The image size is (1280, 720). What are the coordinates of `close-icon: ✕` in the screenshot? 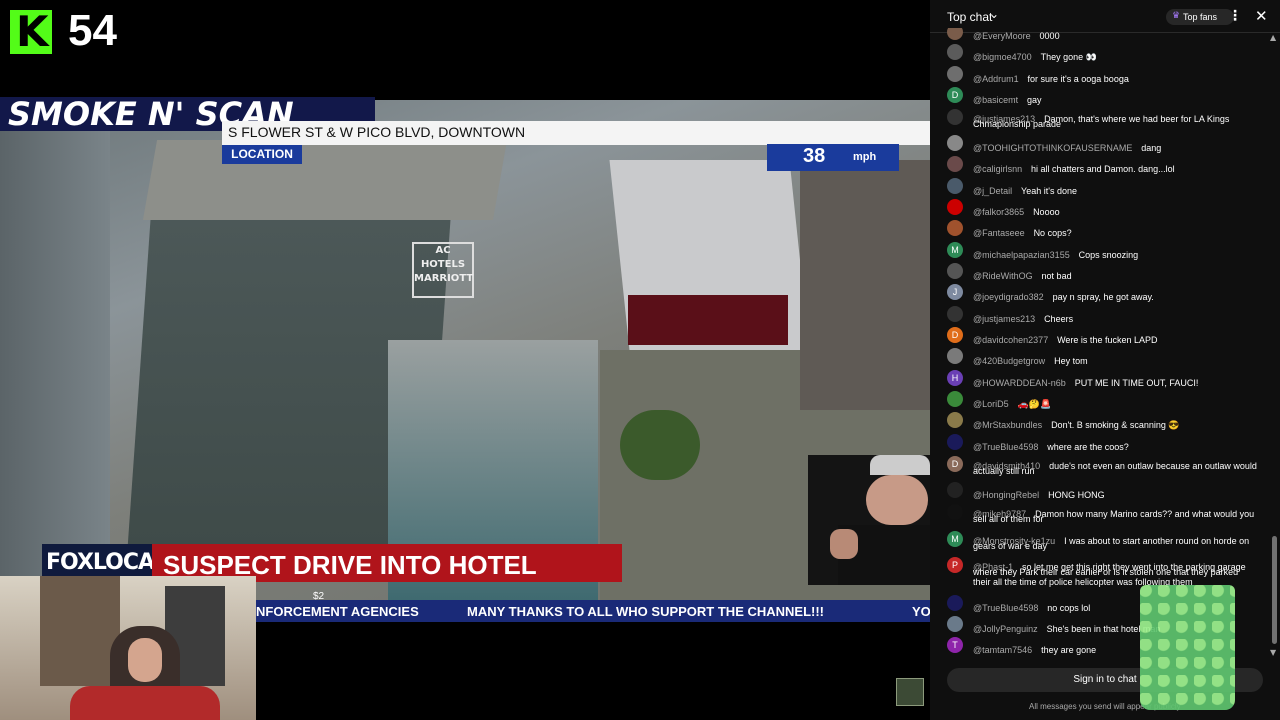 It's located at (1261, 16).